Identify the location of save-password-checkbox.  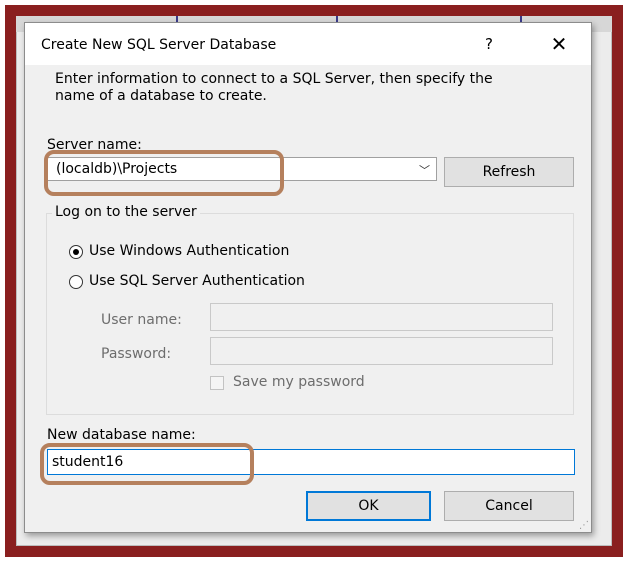
(217, 383).